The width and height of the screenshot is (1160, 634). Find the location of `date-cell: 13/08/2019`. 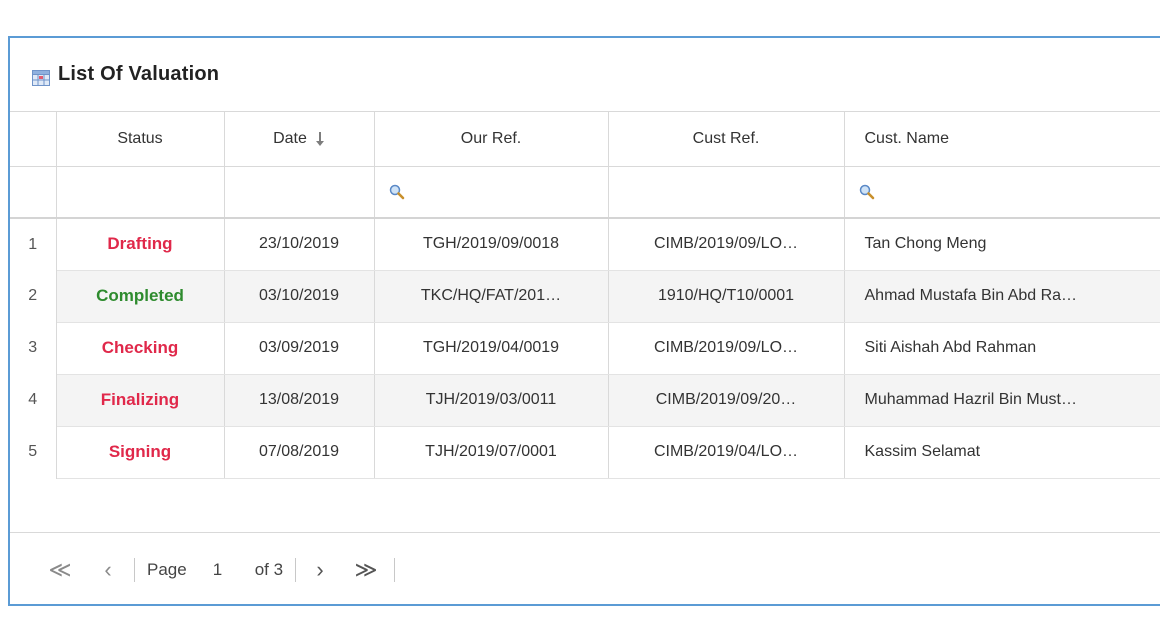

date-cell: 13/08/2019 is located at coordinates (299, 400).